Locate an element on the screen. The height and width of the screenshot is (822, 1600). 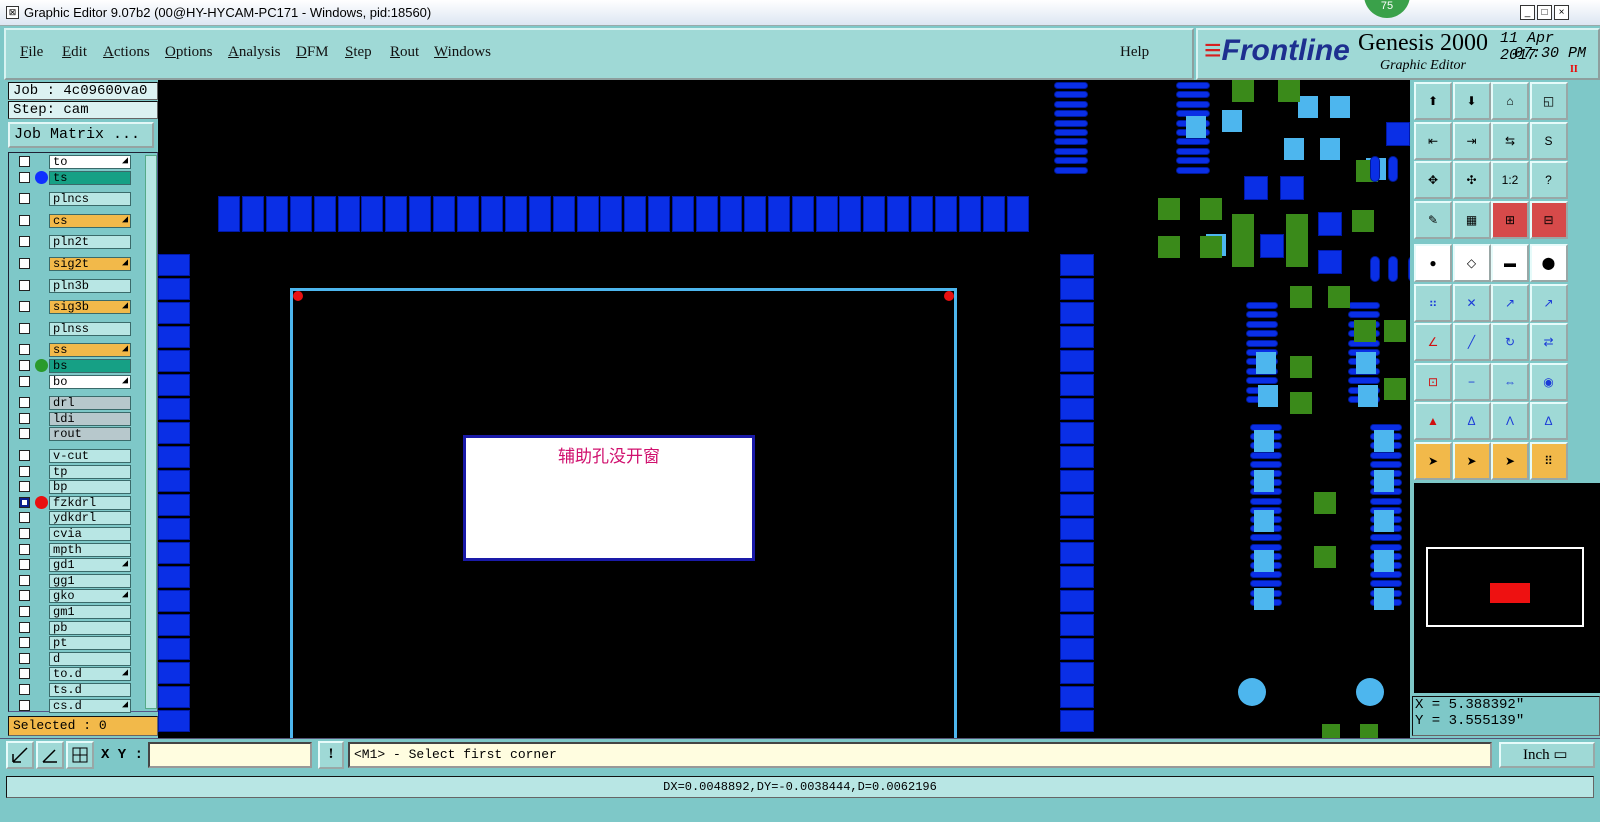
layer-row-ss: ss ◢ is located at coordinates (71, 350).